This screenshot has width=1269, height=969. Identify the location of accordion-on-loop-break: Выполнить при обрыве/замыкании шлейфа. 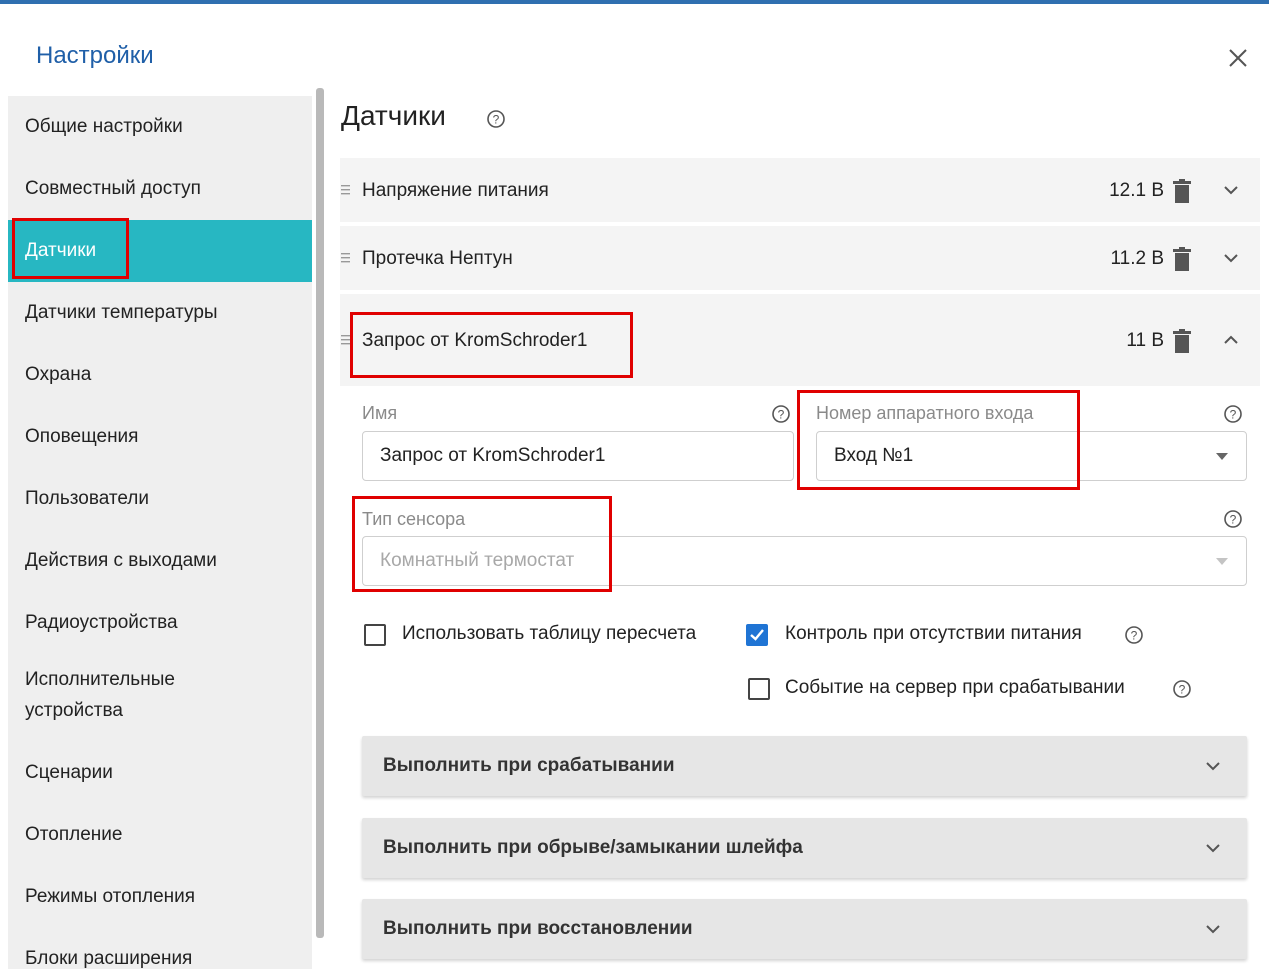
(804, 848).